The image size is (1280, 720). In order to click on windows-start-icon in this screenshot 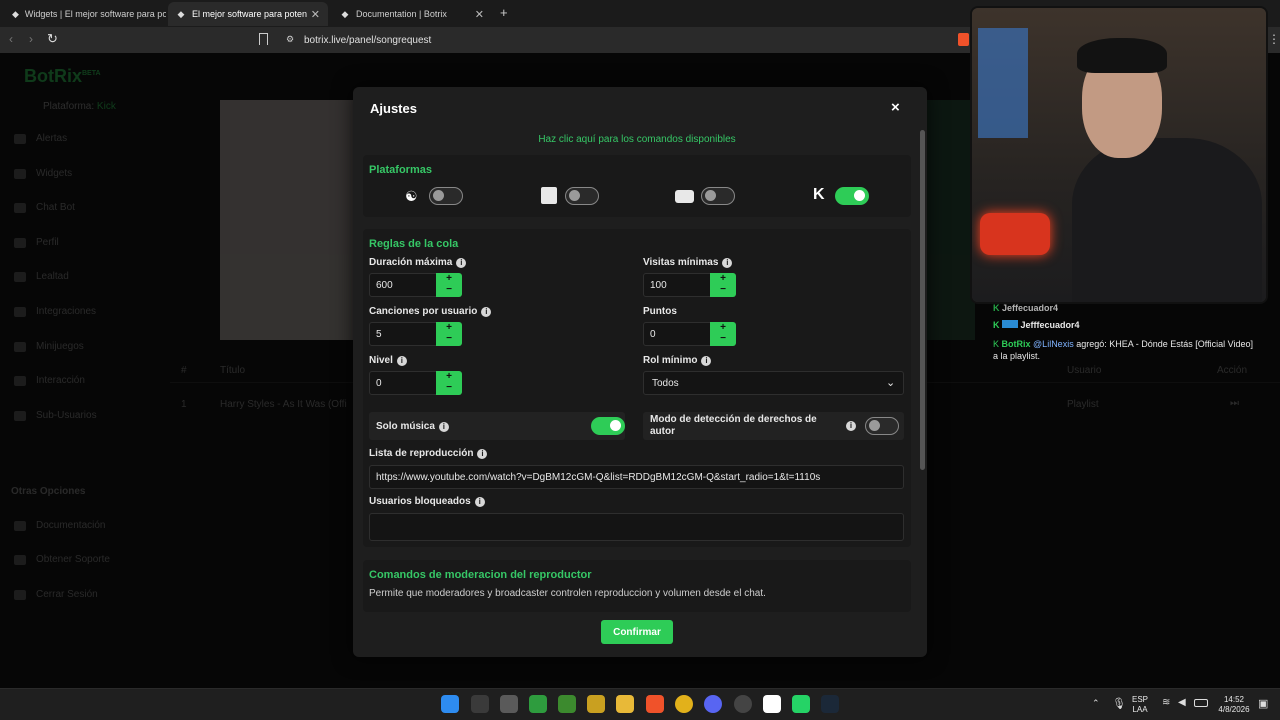, I will do `click(450, 704)`.